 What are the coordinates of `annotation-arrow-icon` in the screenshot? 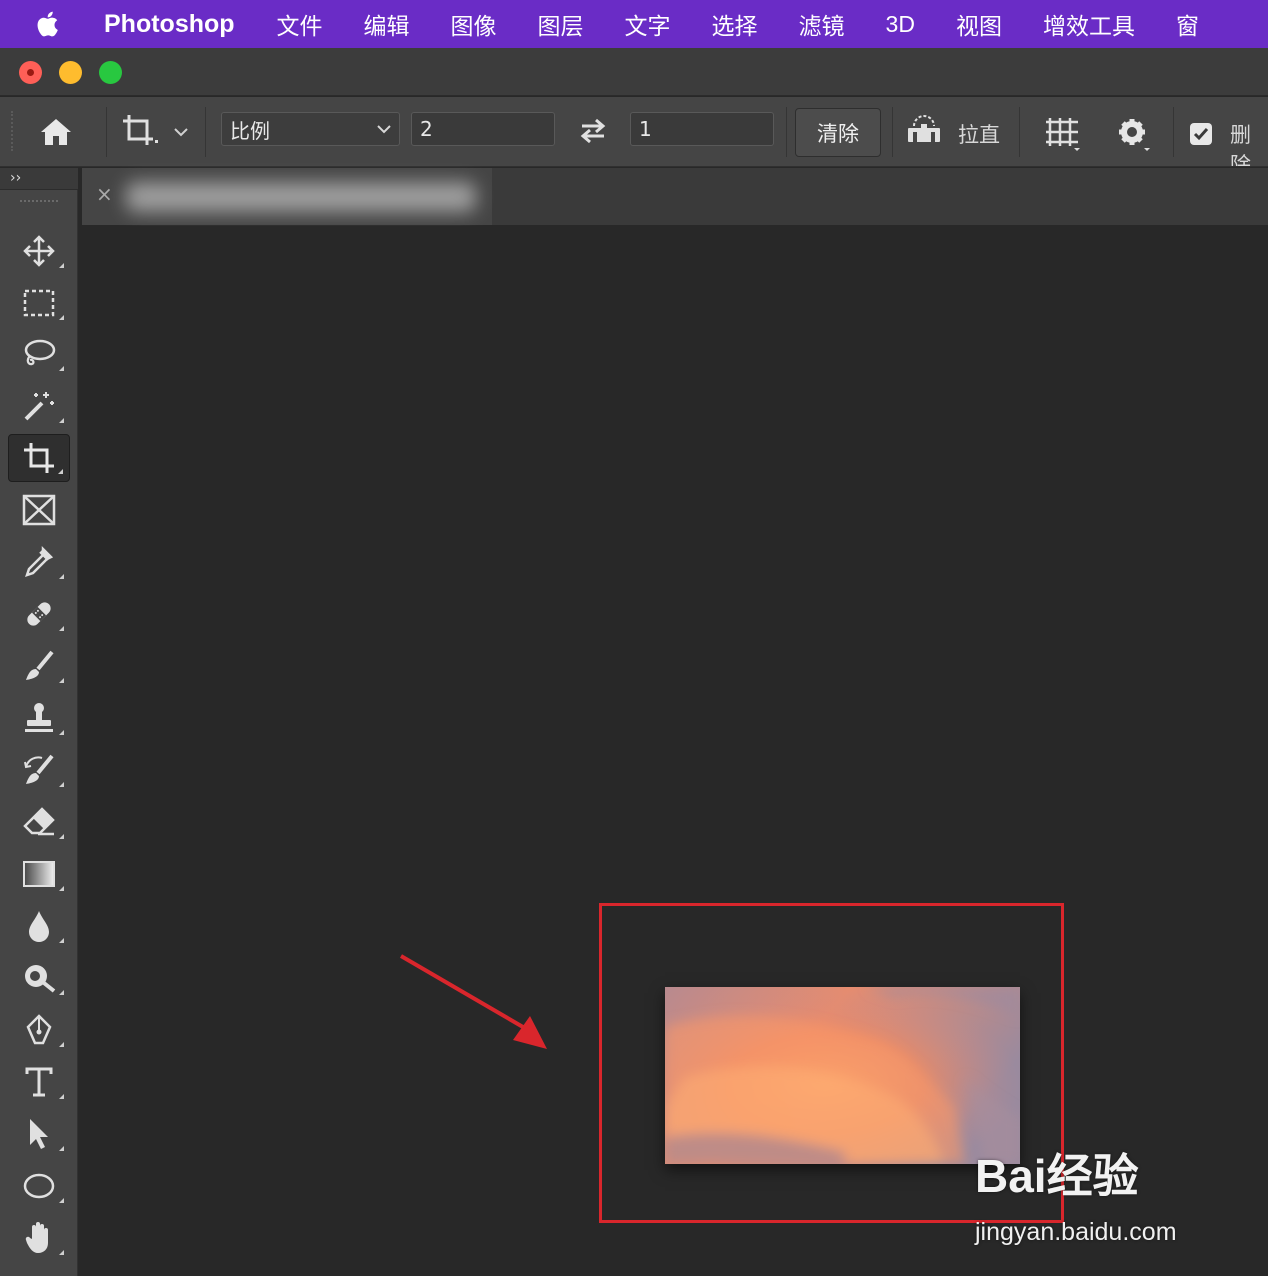 It's located at (475, 1004).